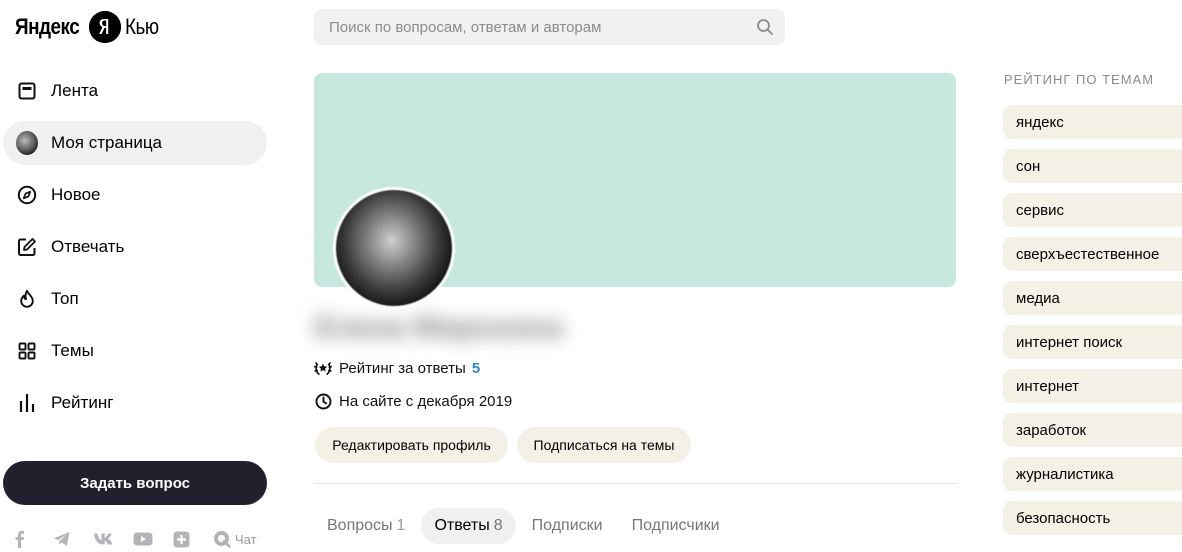  What do you see at coordinates (135, 299) in the screenshot?
I see `sidebar-item-top: Топ` at bounding box center [135, 299].